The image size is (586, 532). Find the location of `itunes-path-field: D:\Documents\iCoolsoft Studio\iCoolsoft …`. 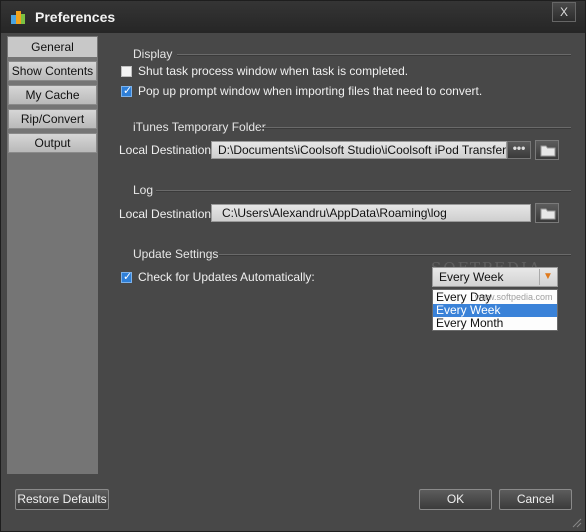

itunes-path-field: D:\Documents\iCoolsoft Studio\iCoolsoft … is located at coordinates (359, 150).